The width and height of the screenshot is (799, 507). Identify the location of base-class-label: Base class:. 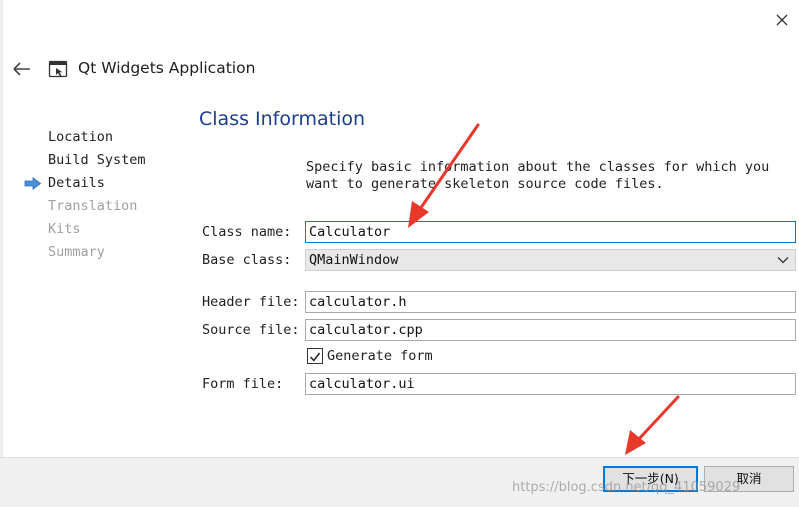
(247, 260).